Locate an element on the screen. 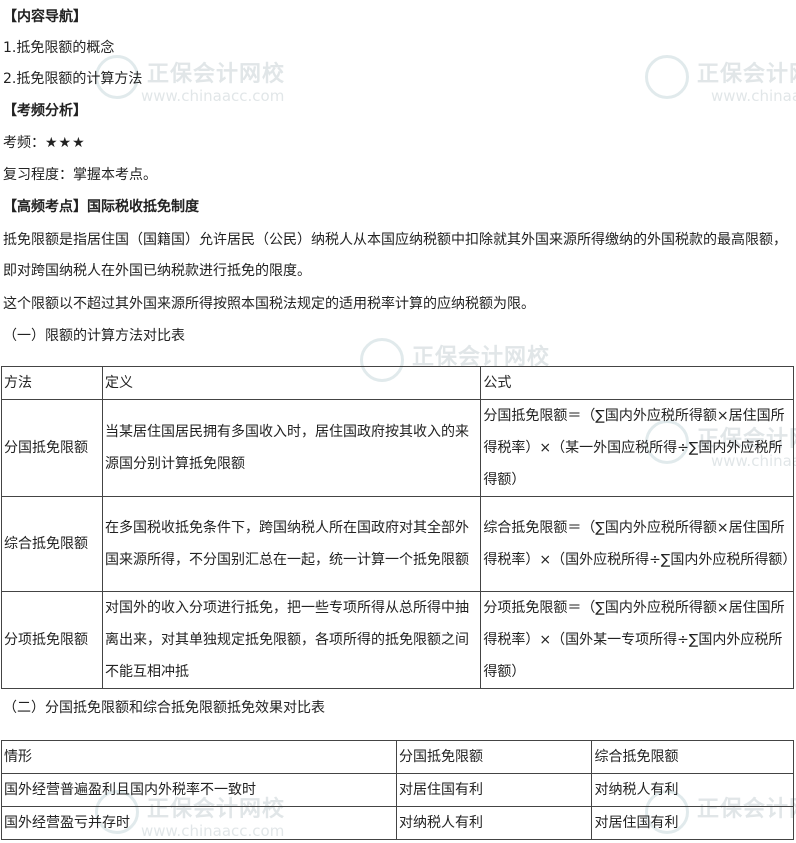  review-text: 复习程度：掌握本考点。 is located at coordinates (80, 175).